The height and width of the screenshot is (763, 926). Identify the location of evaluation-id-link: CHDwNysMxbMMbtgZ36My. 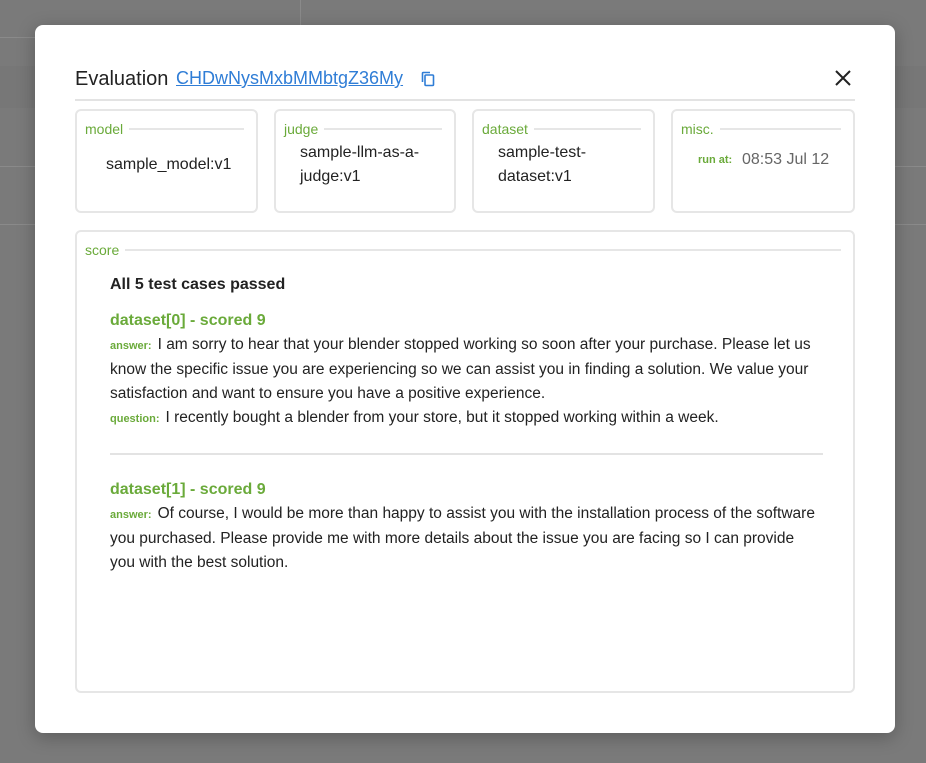
(289, 78).